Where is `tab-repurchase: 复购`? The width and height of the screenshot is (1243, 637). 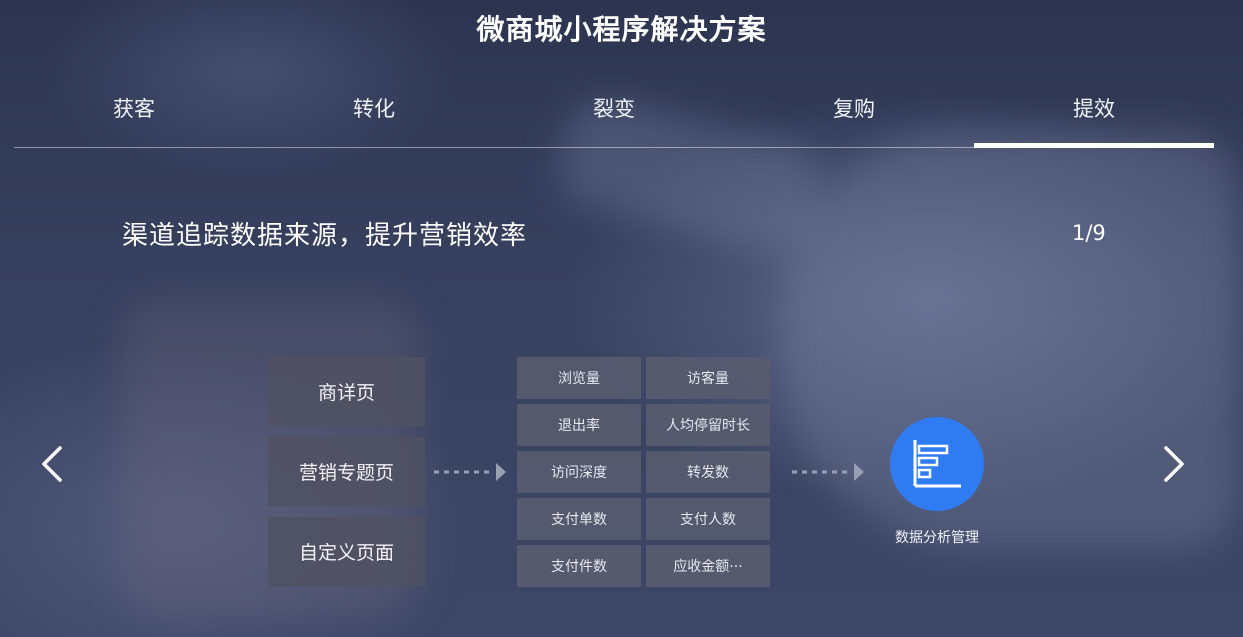 tab-repurchase: 复购 is located at coordinates (854, 113).